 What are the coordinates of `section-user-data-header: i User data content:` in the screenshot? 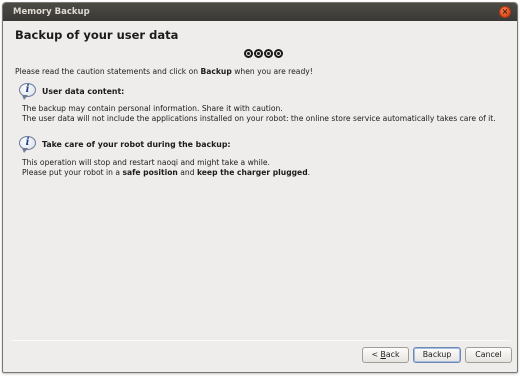 It's located at (71, 91).